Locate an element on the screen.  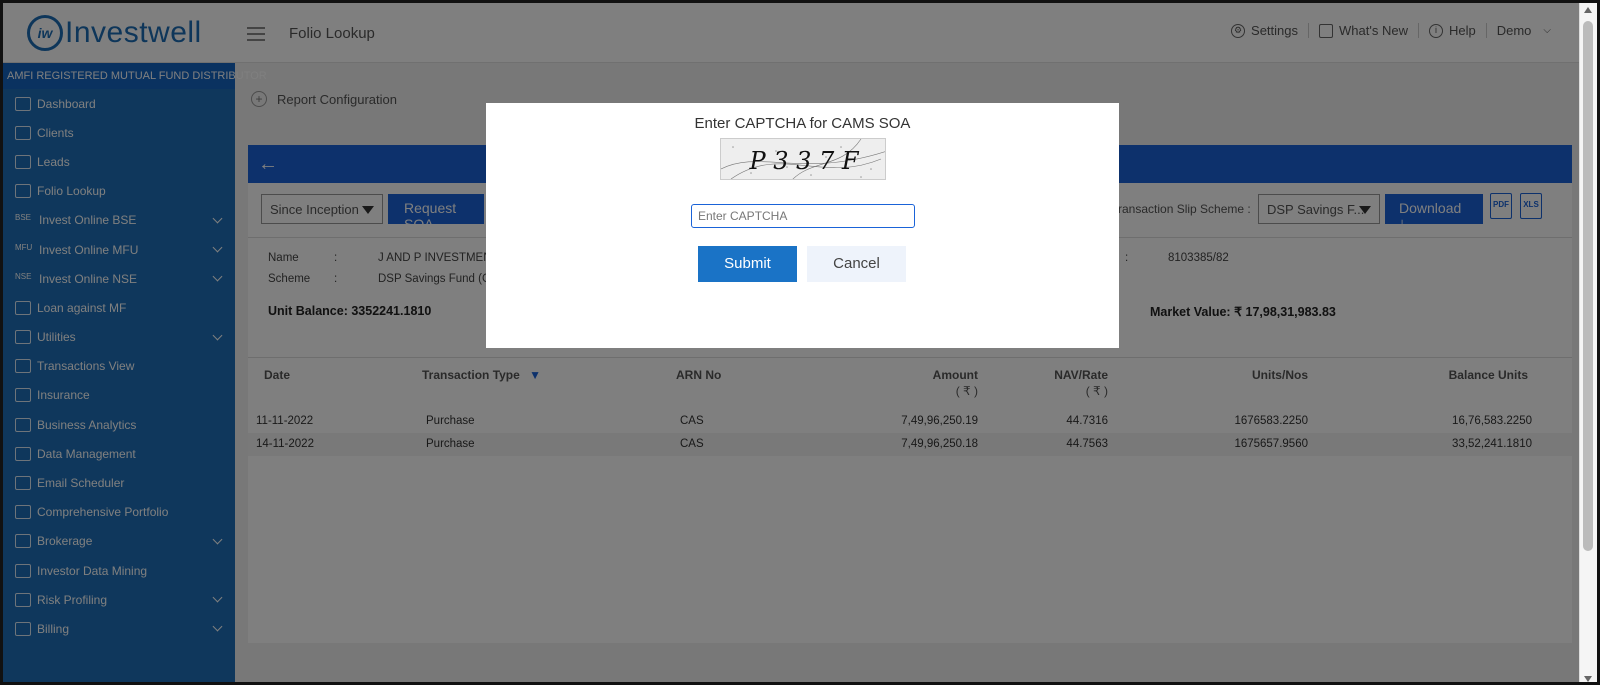
captcha-text: P 3 3 7 F is located at coordinates (803, 161).